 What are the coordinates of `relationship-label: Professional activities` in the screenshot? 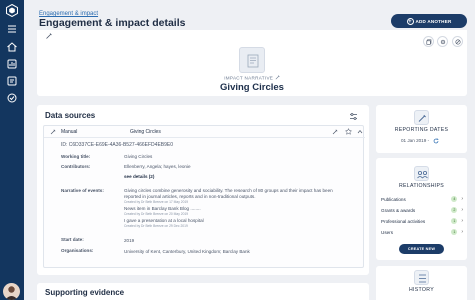 It's located at (403, 221).